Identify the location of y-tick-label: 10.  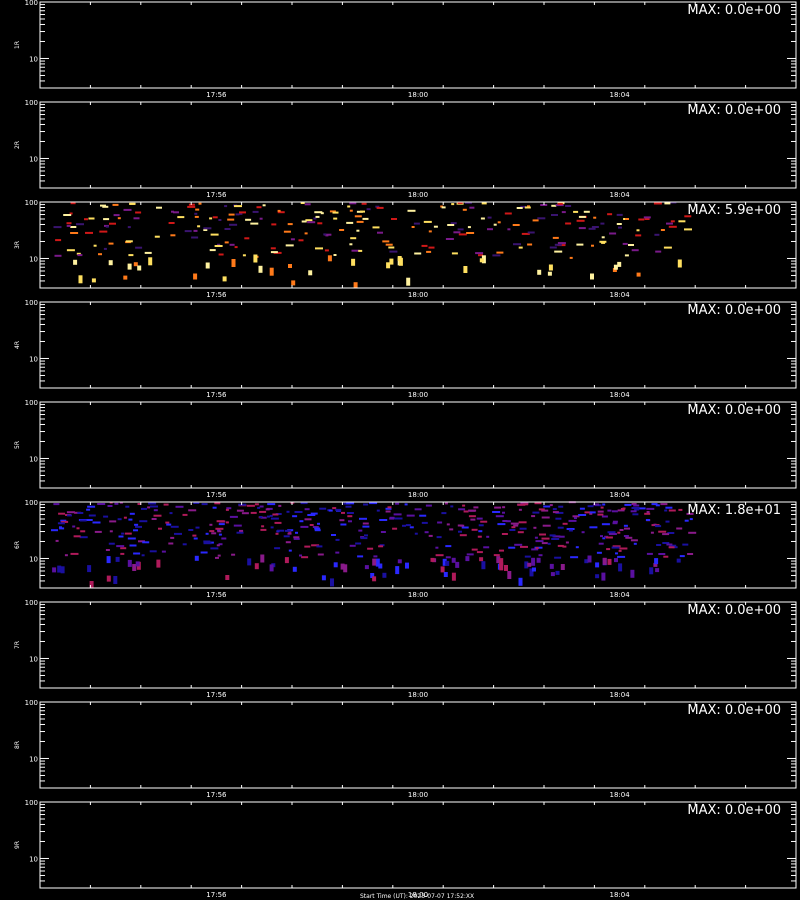
(33, 459).